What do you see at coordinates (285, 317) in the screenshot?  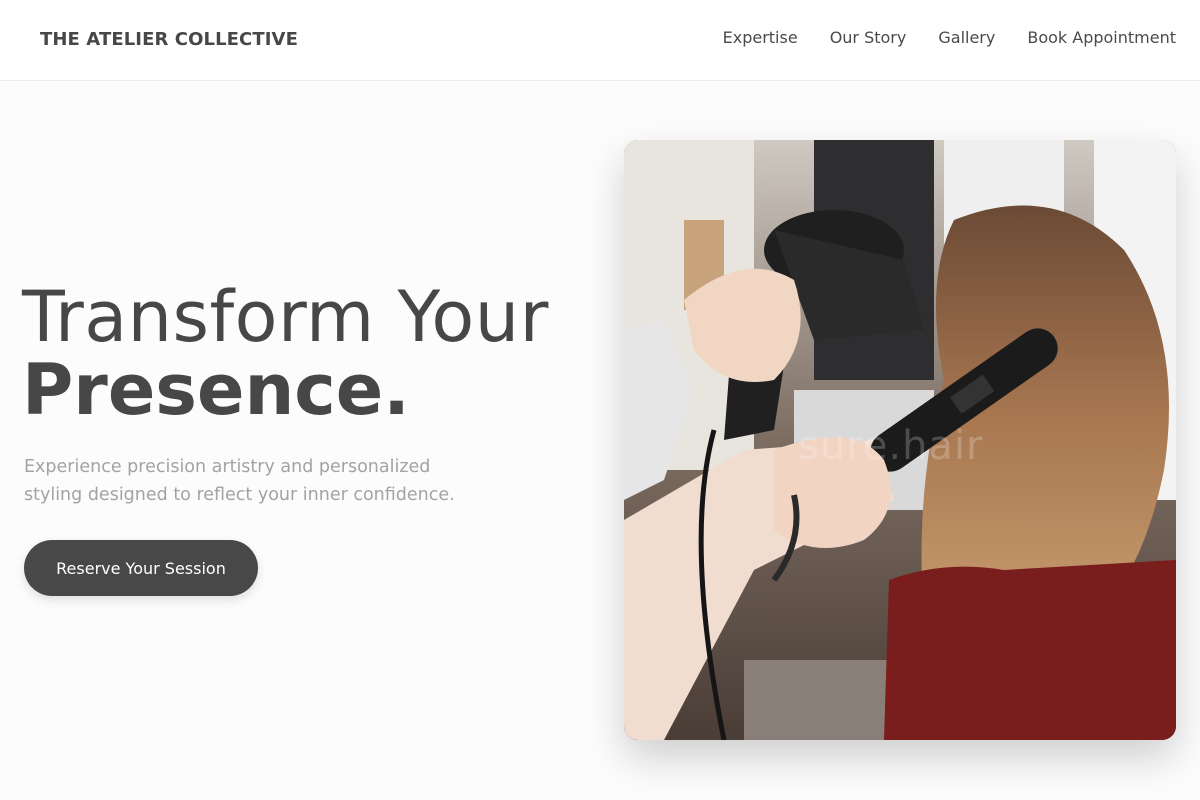 I see `hero-title-line1: Transform Your` at bounding box center [285, 317].